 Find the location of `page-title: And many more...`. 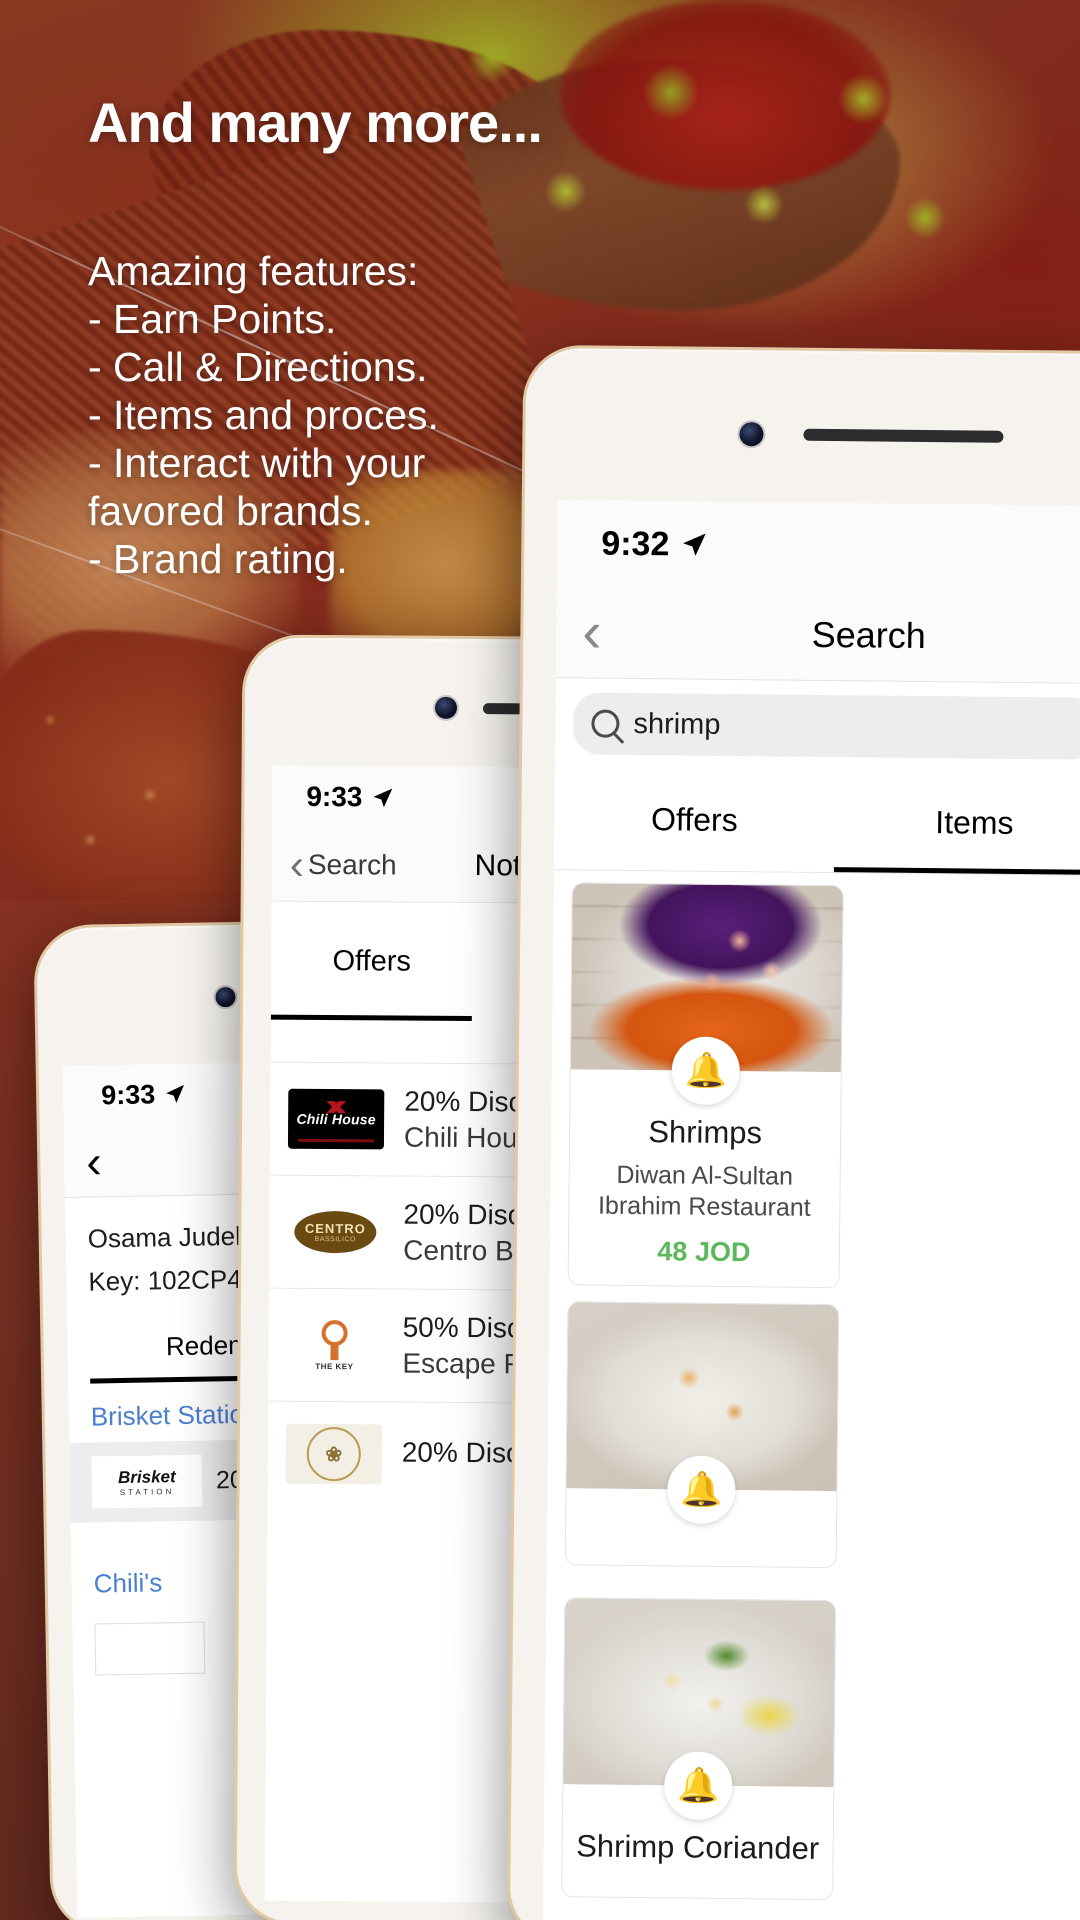

page-title: And many more... is located at coordinates (315, 122).